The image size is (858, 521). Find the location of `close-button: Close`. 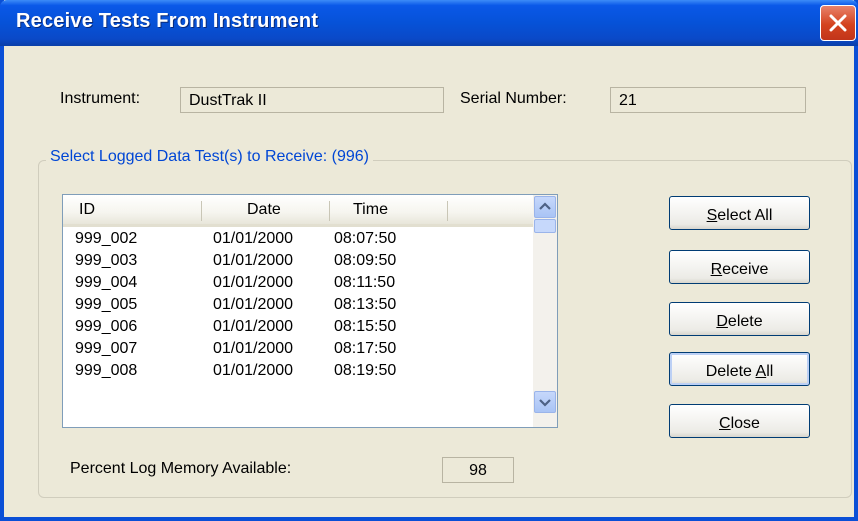

close-button: Close is located at coordinates (739, 421).